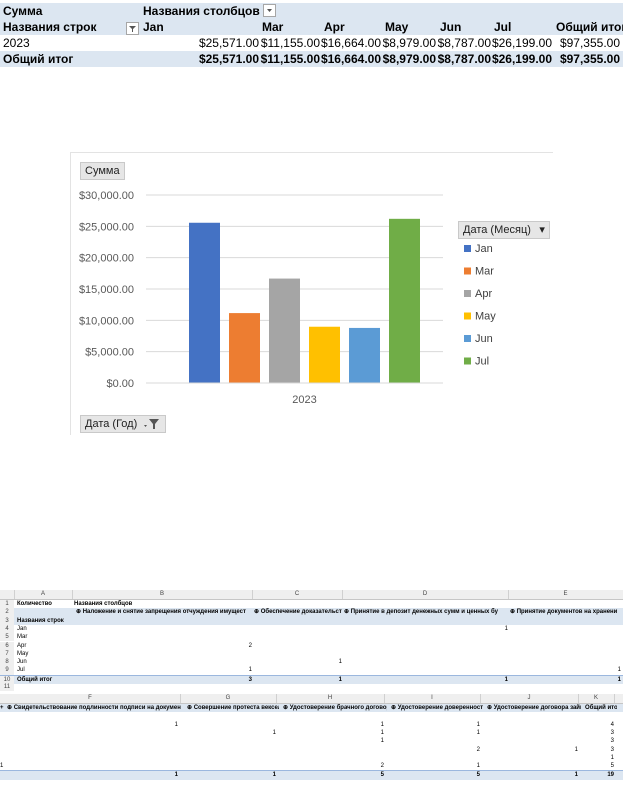 Image resolution: width=623 pixels, height=794 pixels. What do you see at coordinates (7, 629) in the screenshot?
I see `row-number: 4` at bounding box center [7, 629].